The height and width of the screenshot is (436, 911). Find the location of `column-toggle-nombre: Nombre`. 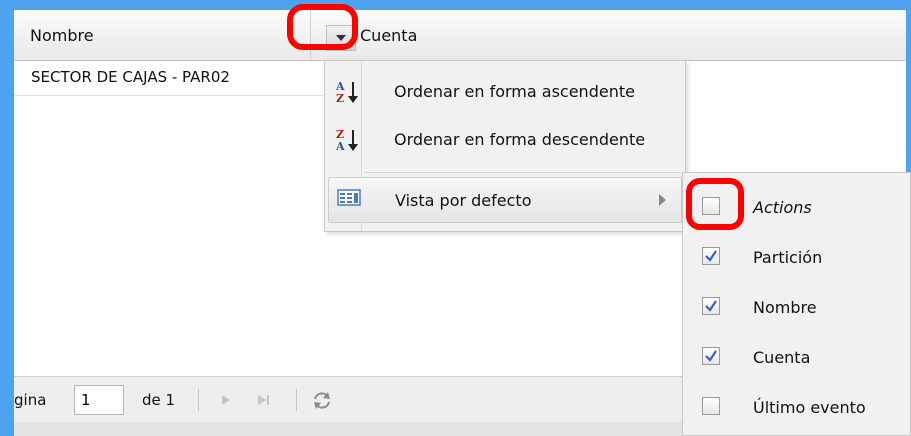

column-toggle-nombre: Nombre is located at coordinates (797, 310).